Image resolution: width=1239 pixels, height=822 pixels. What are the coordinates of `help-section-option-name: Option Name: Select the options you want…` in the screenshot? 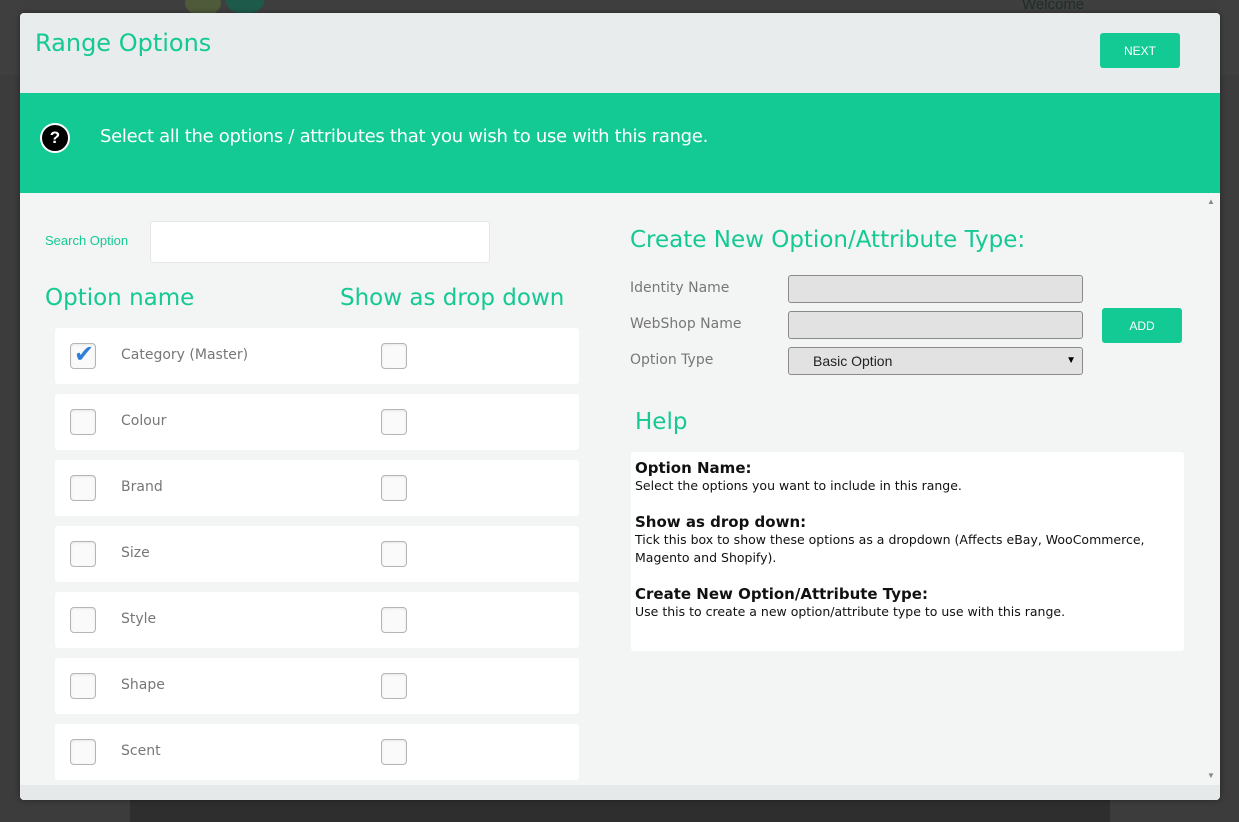 It's located at (907, 477).